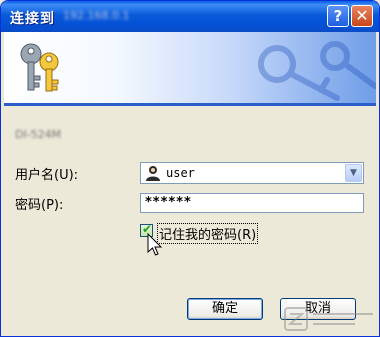 Image resolution: width=380 pixels, height=337 pixels. What do you see at coordinates (362, 16) in the screenshot?
I see `close-button: ✕` at bounding box center [362, 16].